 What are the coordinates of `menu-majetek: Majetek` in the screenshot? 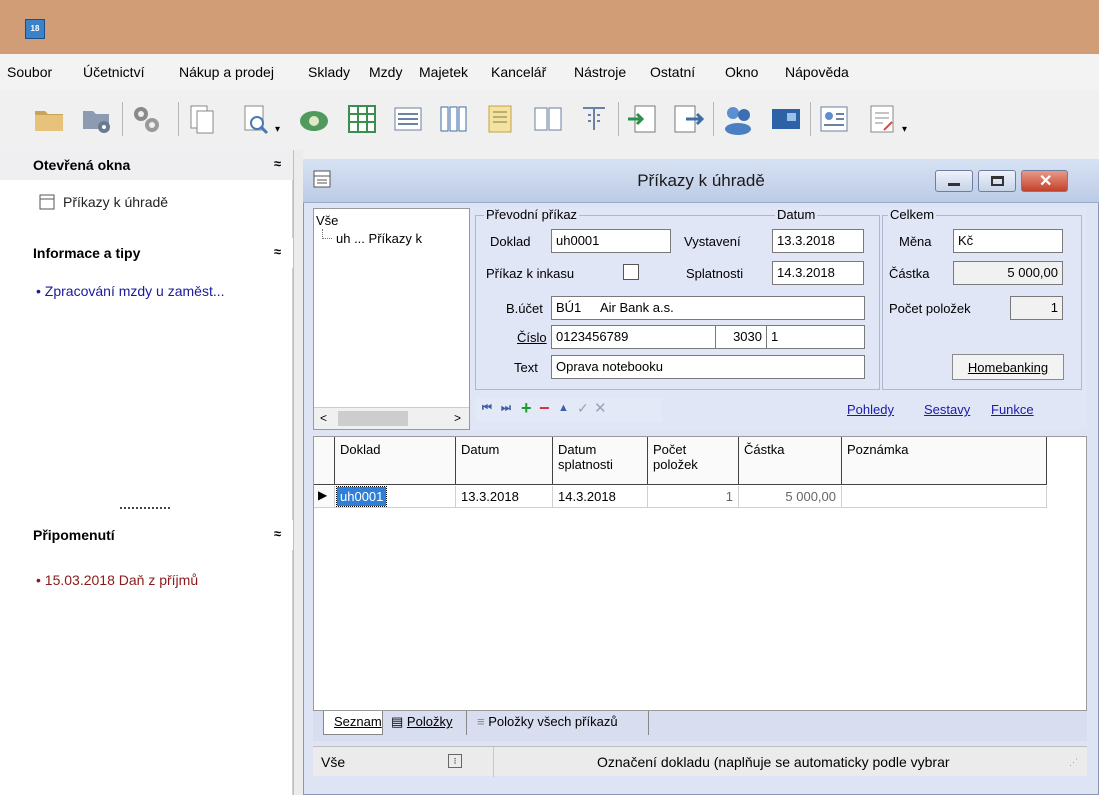 It's located at (443, 72).